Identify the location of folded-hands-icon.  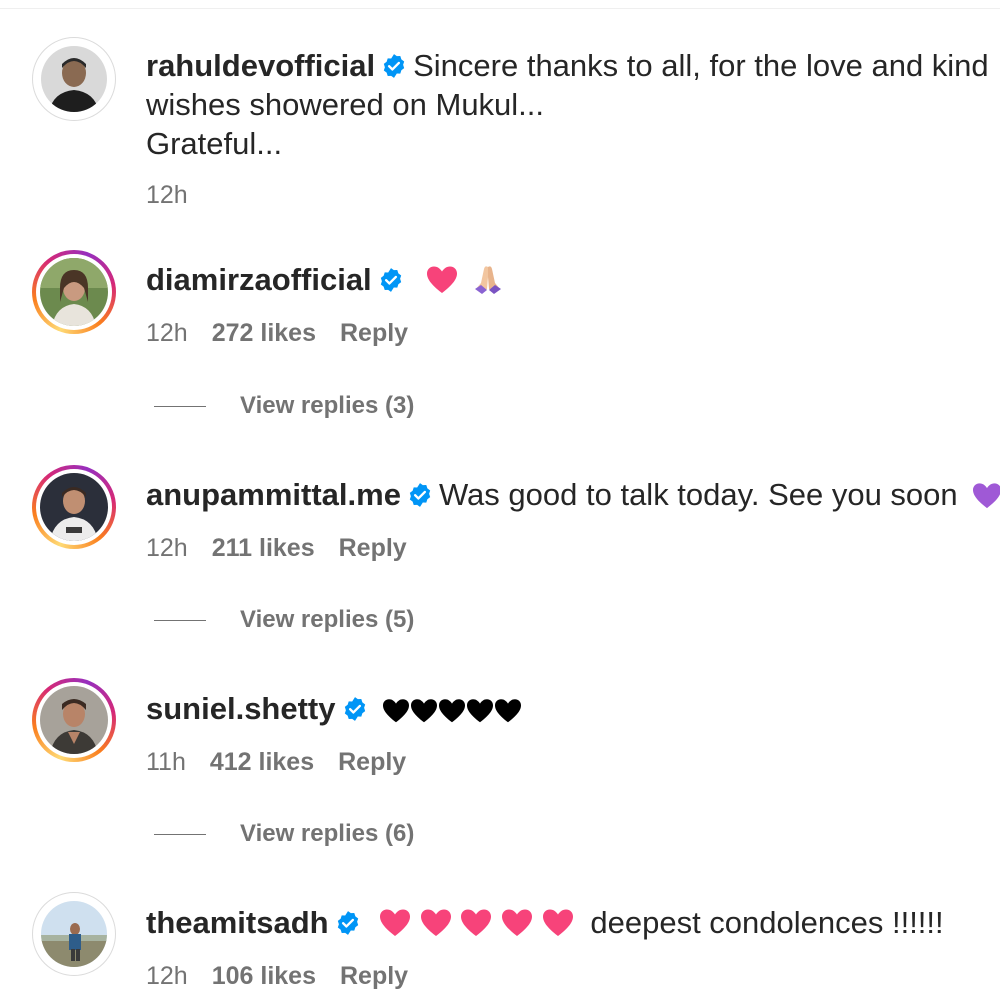
(488, 279).